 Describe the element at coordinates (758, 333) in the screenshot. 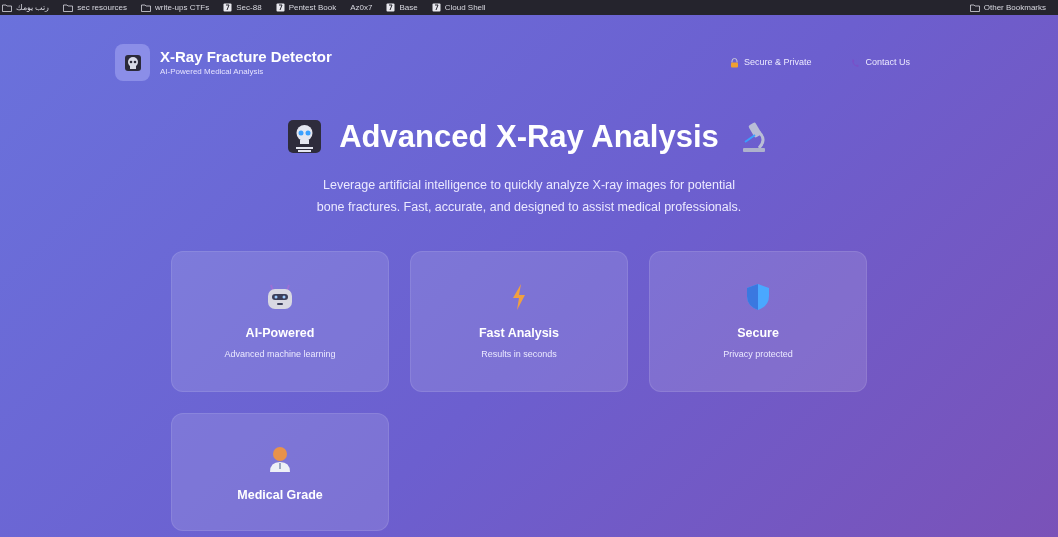

I see `feature-title: Secure` at that location.